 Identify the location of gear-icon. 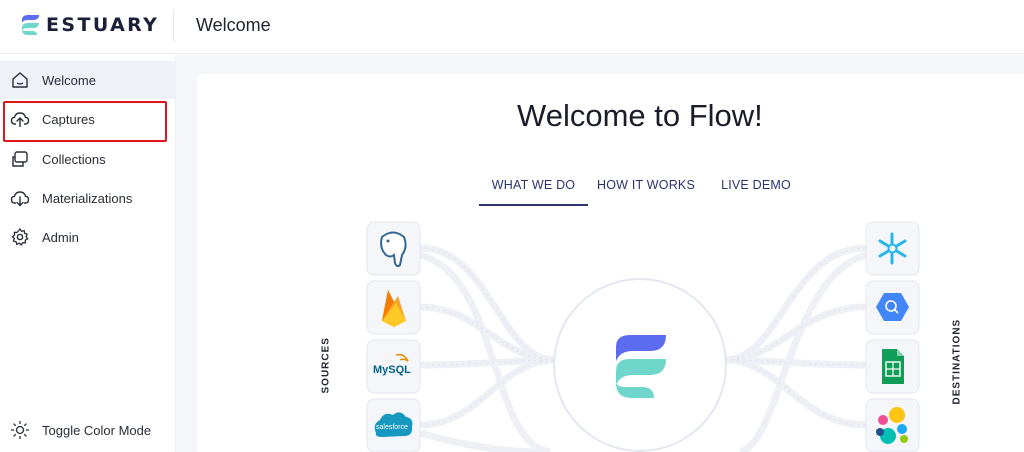
(20, 237).